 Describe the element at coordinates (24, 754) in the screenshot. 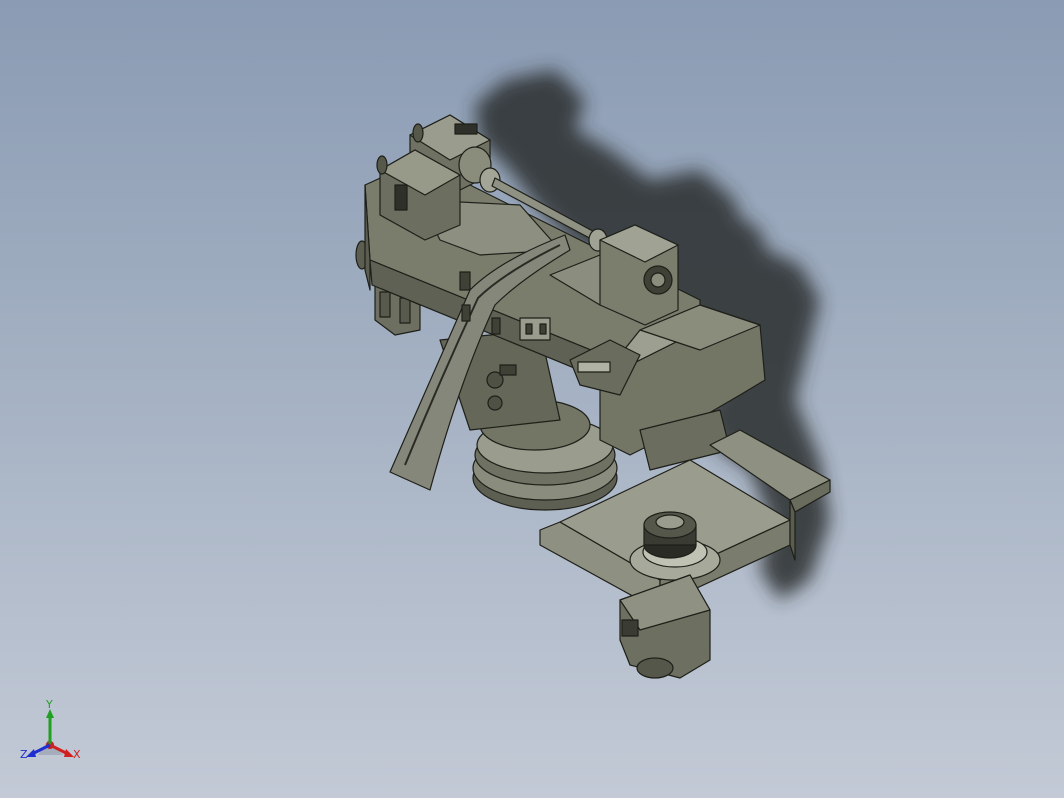

I see `z-axis-label: Z` at that location.